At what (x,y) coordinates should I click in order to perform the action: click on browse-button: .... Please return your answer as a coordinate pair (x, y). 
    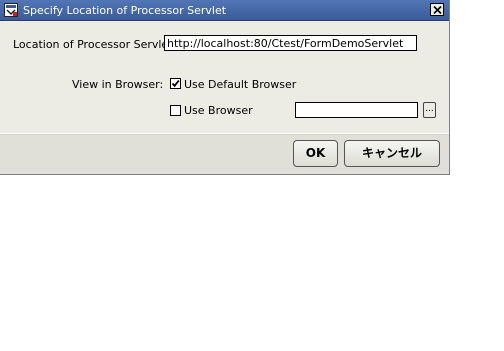
    Looking at the image, I should click on (429, 110).